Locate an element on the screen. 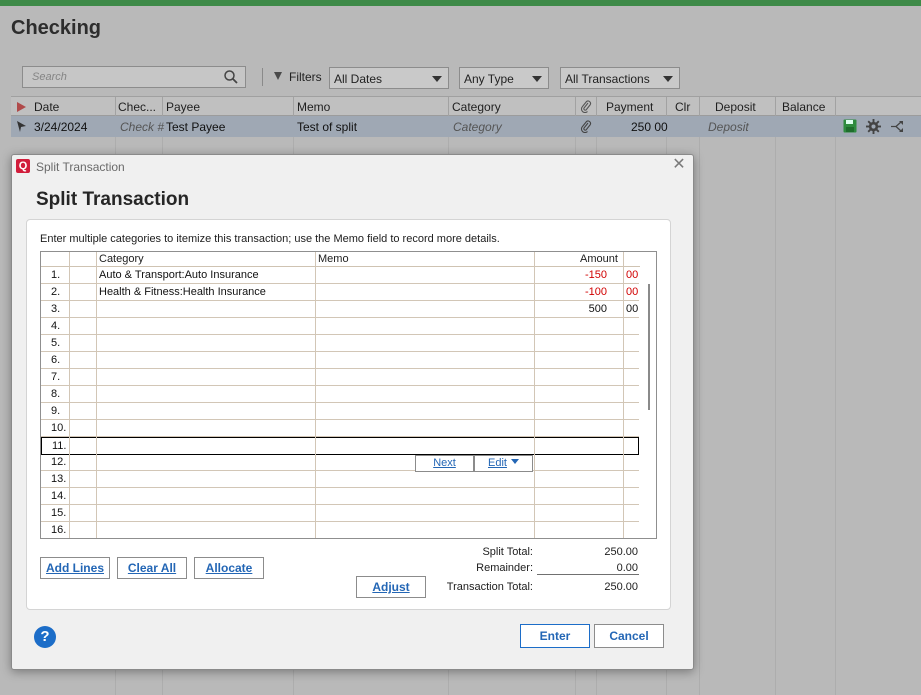 Image resolution: width=921 pixels, height=695 pixels. row-number: 2. is located at coordinates (56, 292).